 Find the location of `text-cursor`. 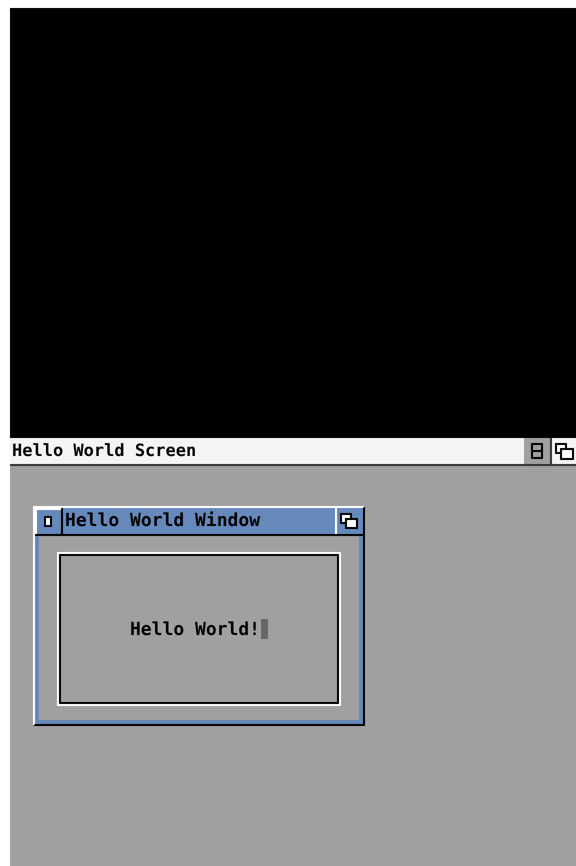

text-cursor is located at coordinates (264, 629).